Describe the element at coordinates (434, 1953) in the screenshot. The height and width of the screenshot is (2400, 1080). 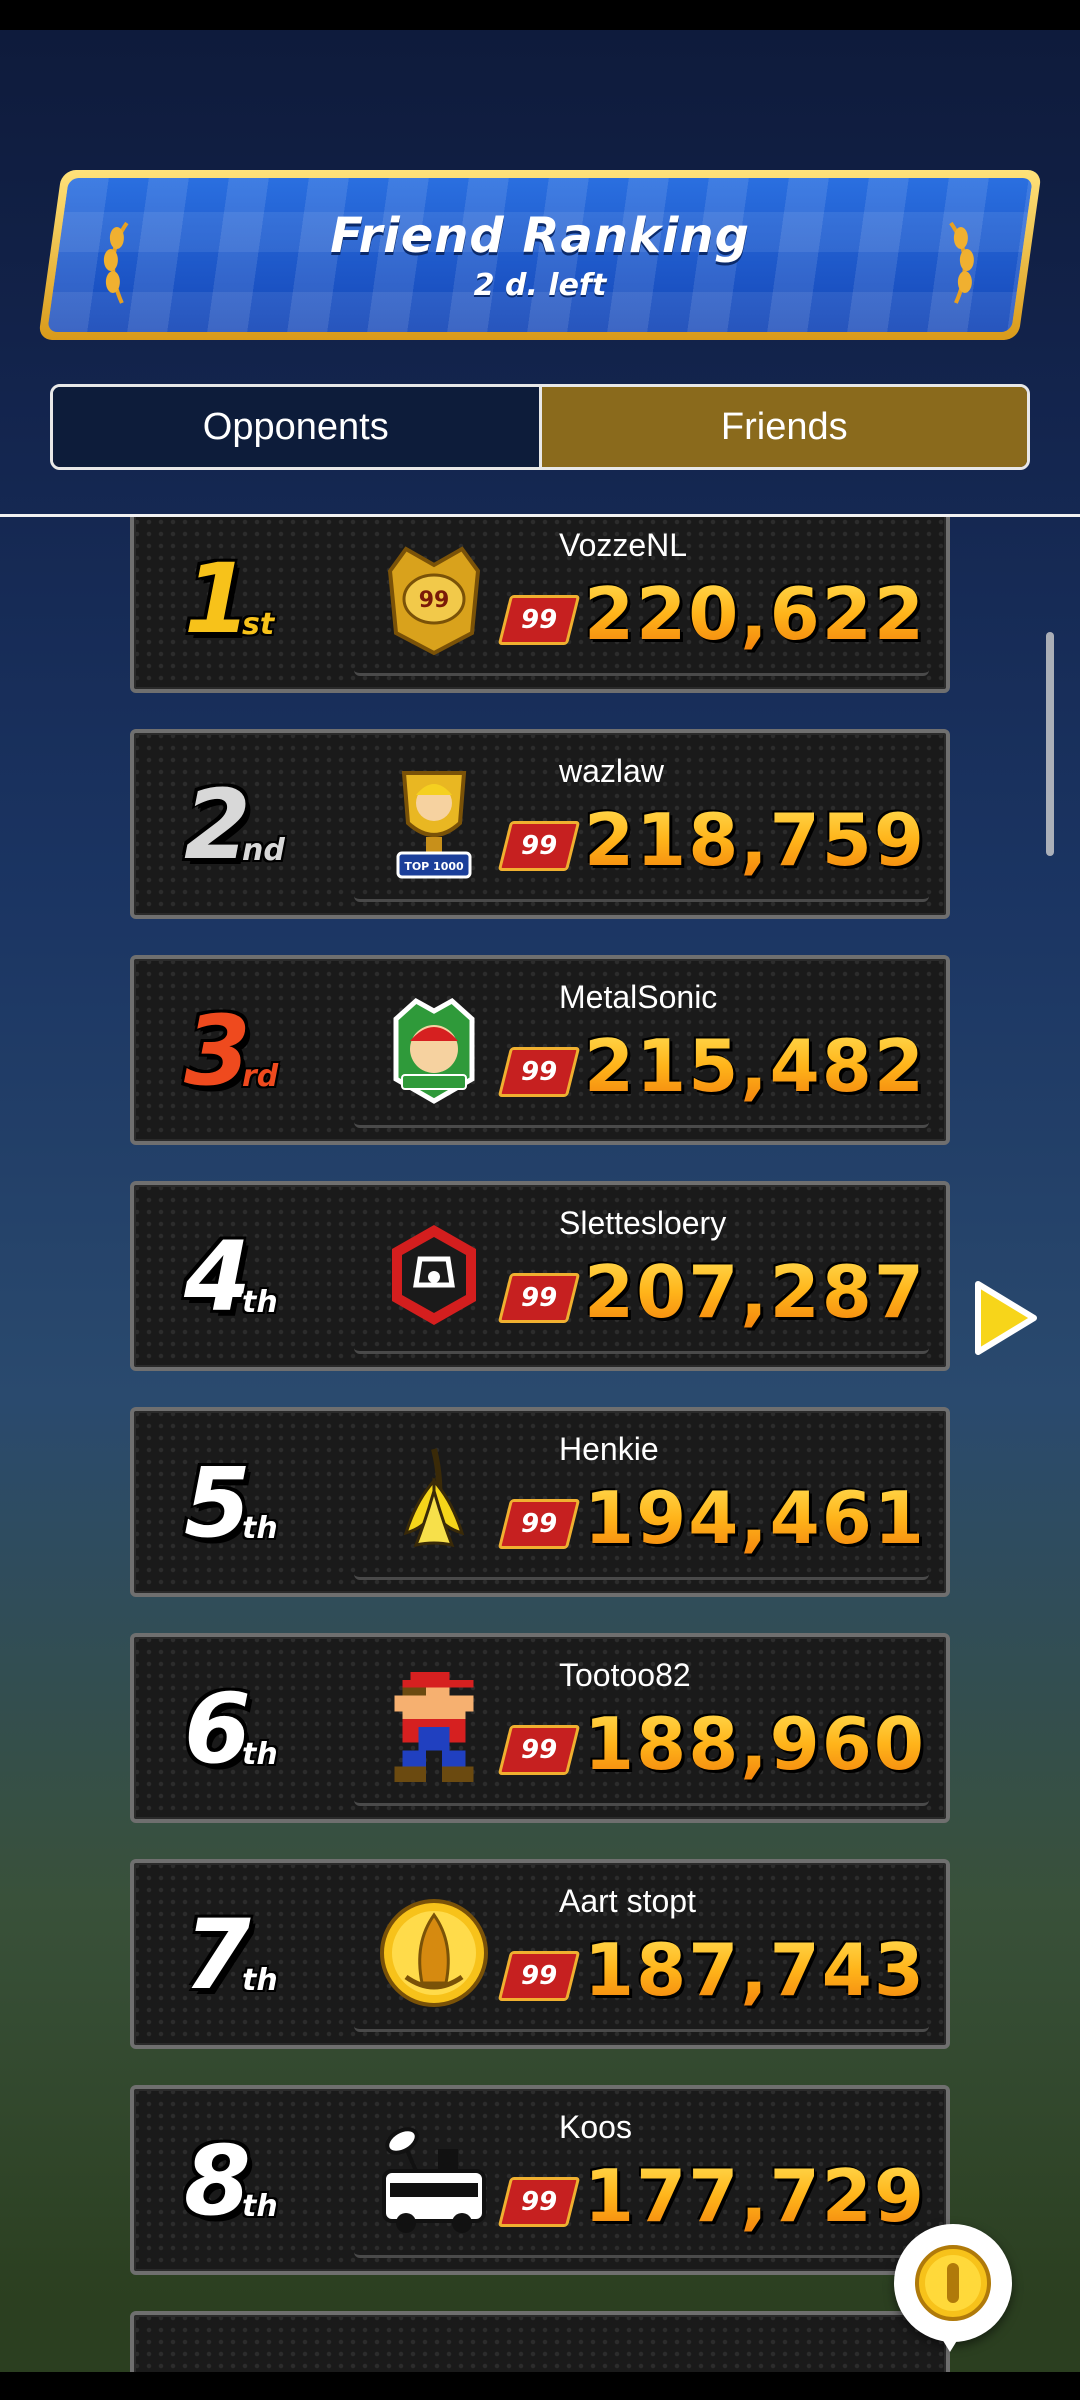
I see `gold-coin-emblem-icon` at that location.